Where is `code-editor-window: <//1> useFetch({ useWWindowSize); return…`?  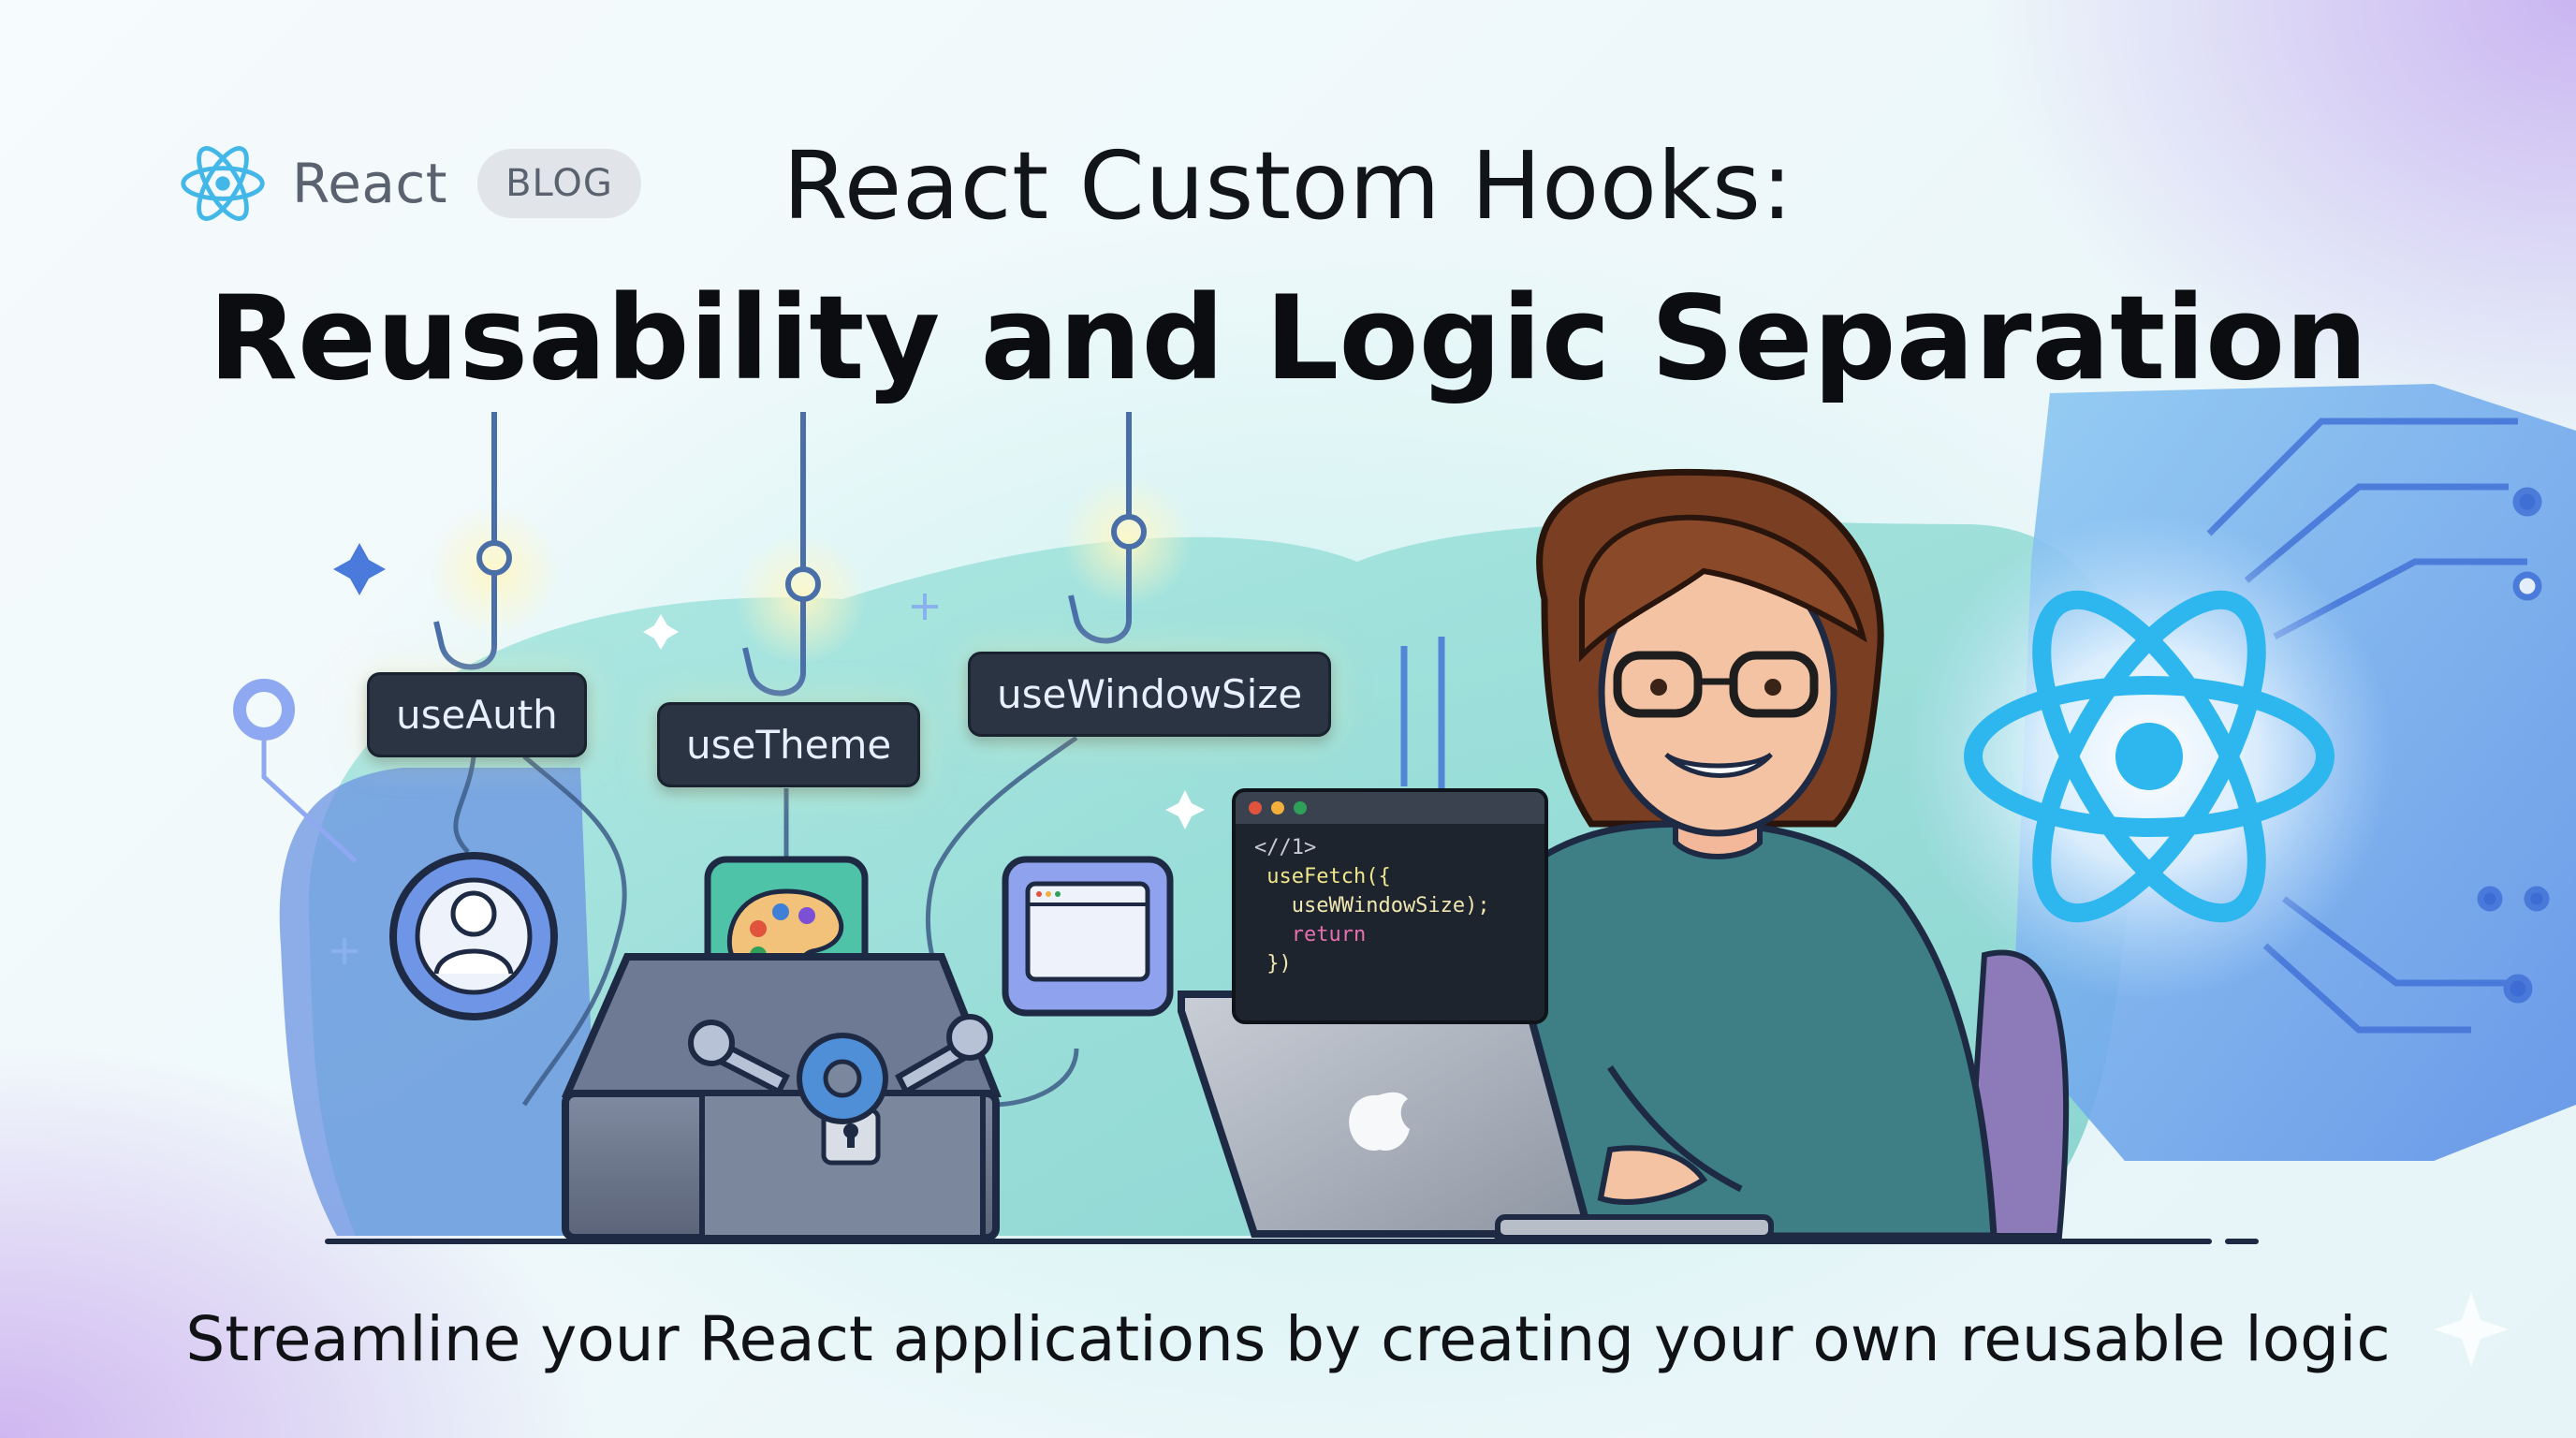
code-editor-window: <//1> useFetch({ useWWindowSize); return… is located at coordinates (1390, 906).